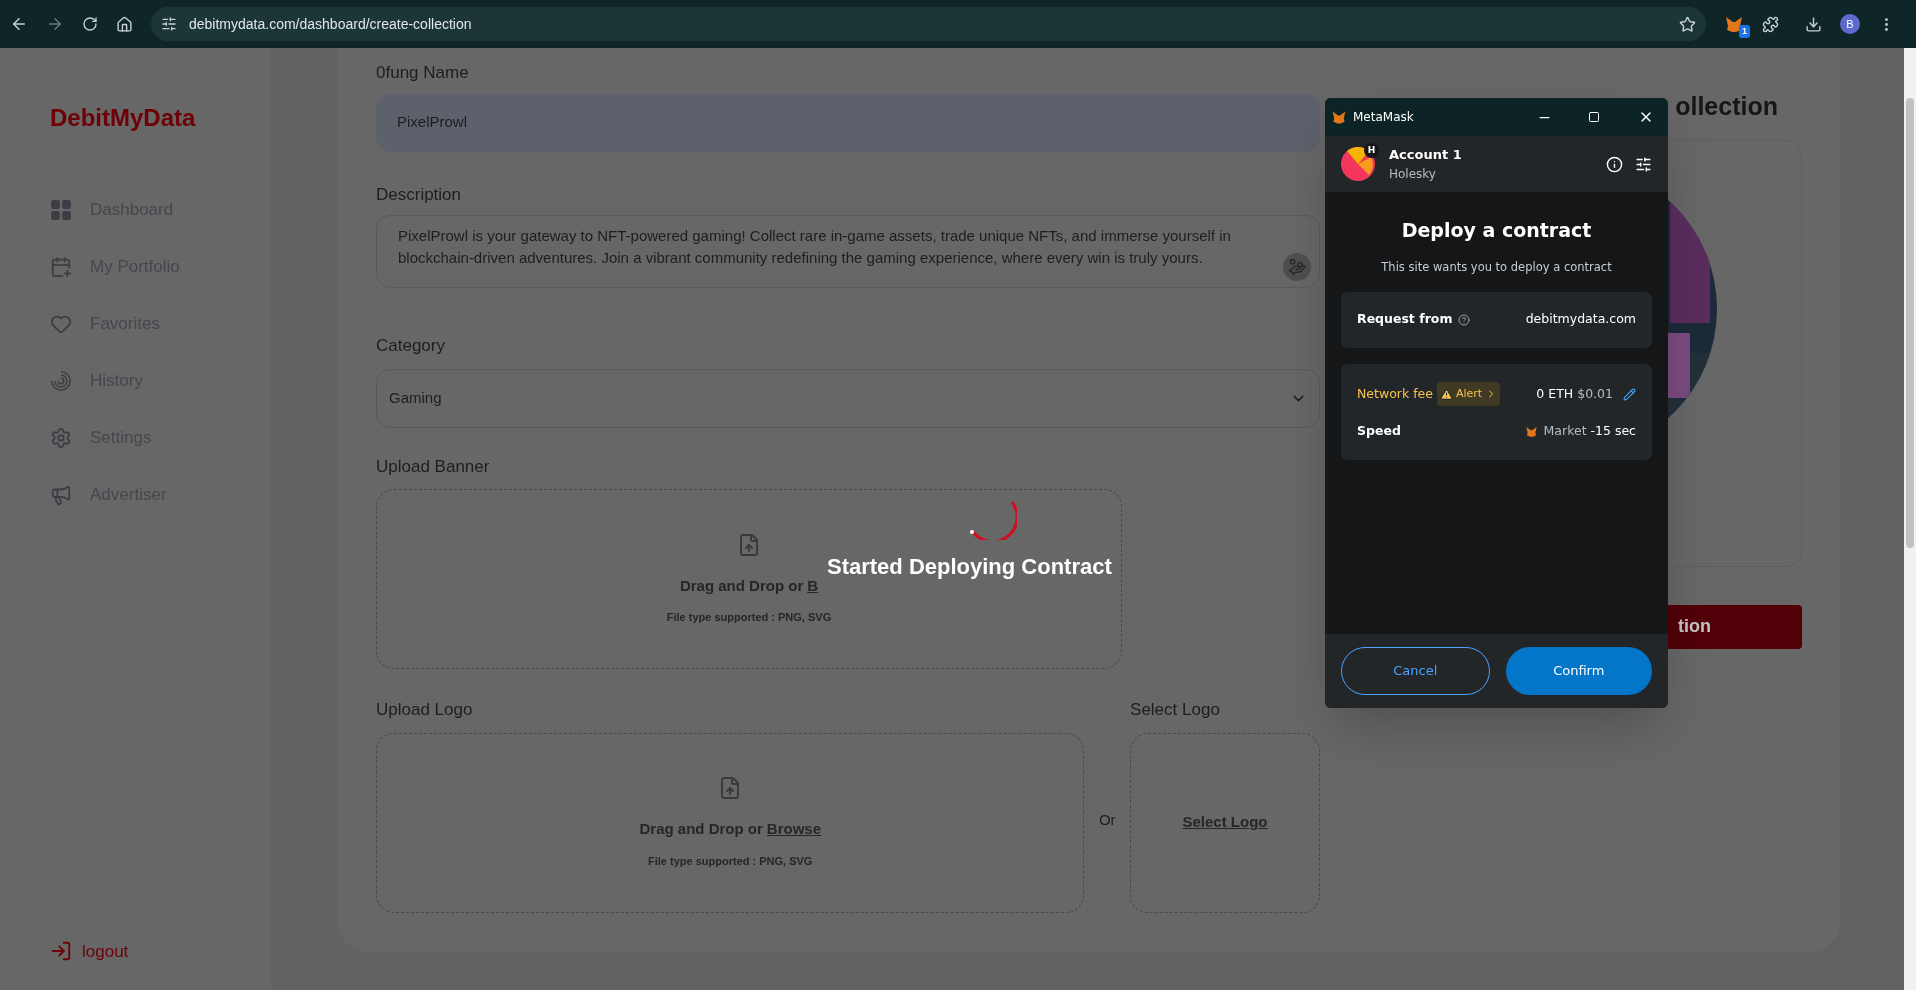  I want to click on category-select: Gaming, so click(848, 398).